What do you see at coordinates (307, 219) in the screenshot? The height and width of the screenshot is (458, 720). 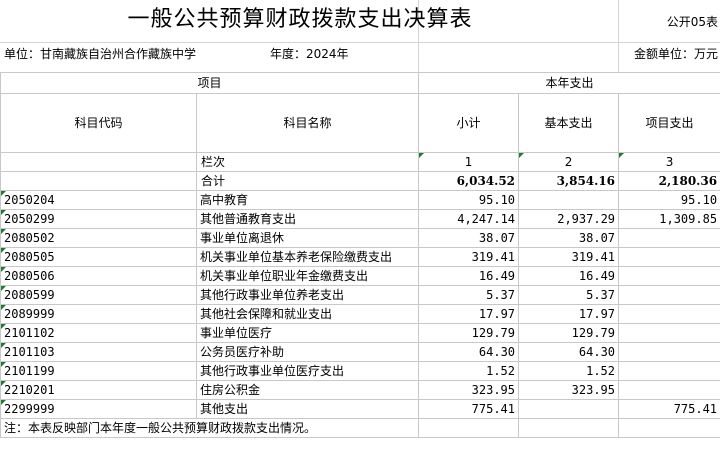 I see `row-name: 其他普通教育支出` at bounding box center [307, 219].